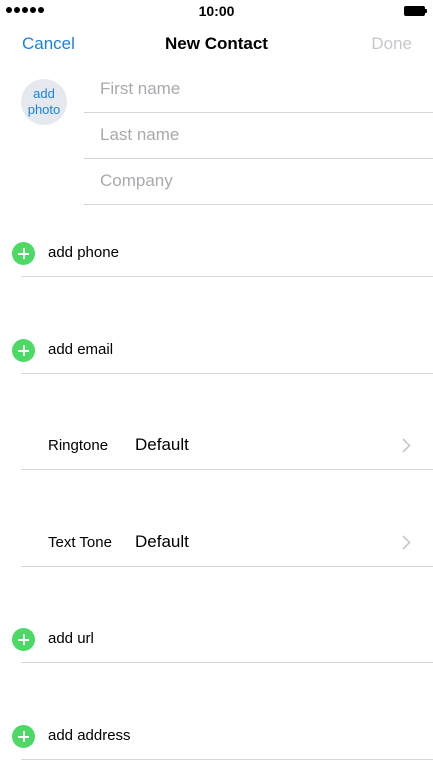 The height and width of the screenshot is (770, 433). I want to click on status-bar: 10:00, so click(216, 11).